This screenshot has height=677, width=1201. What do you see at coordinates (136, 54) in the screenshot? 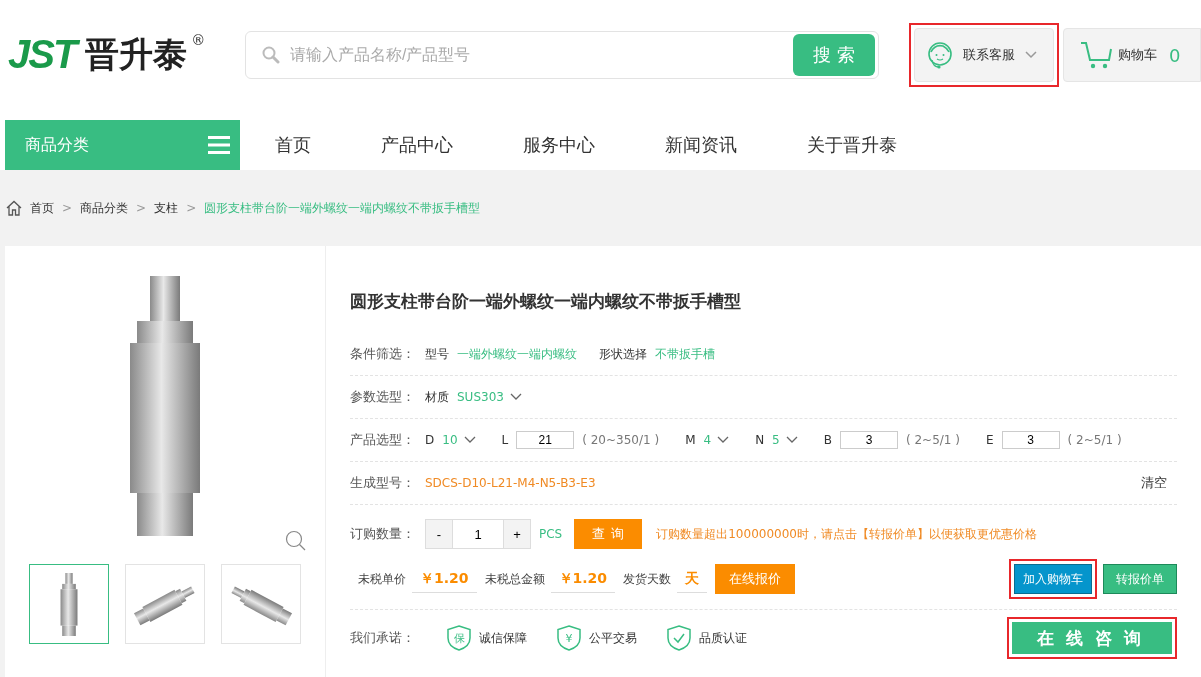
I see `logo-name: 晋升泰` at bounding box center [136, 54].